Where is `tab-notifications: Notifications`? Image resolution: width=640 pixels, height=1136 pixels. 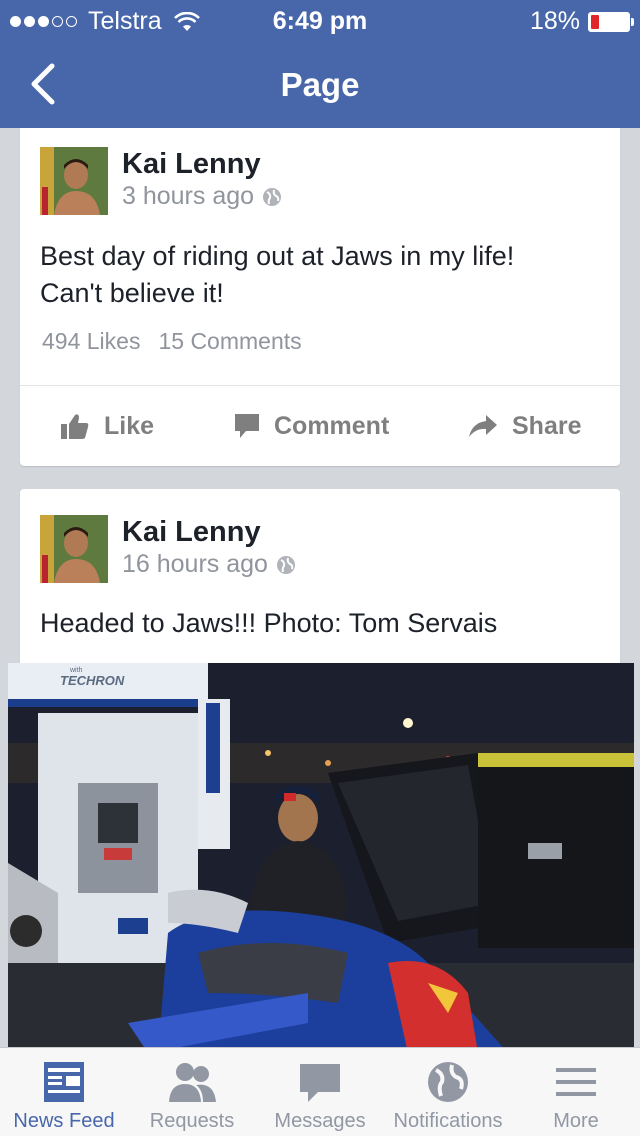
tab-notifications: Notifications is located at coordinates (448, 1092).